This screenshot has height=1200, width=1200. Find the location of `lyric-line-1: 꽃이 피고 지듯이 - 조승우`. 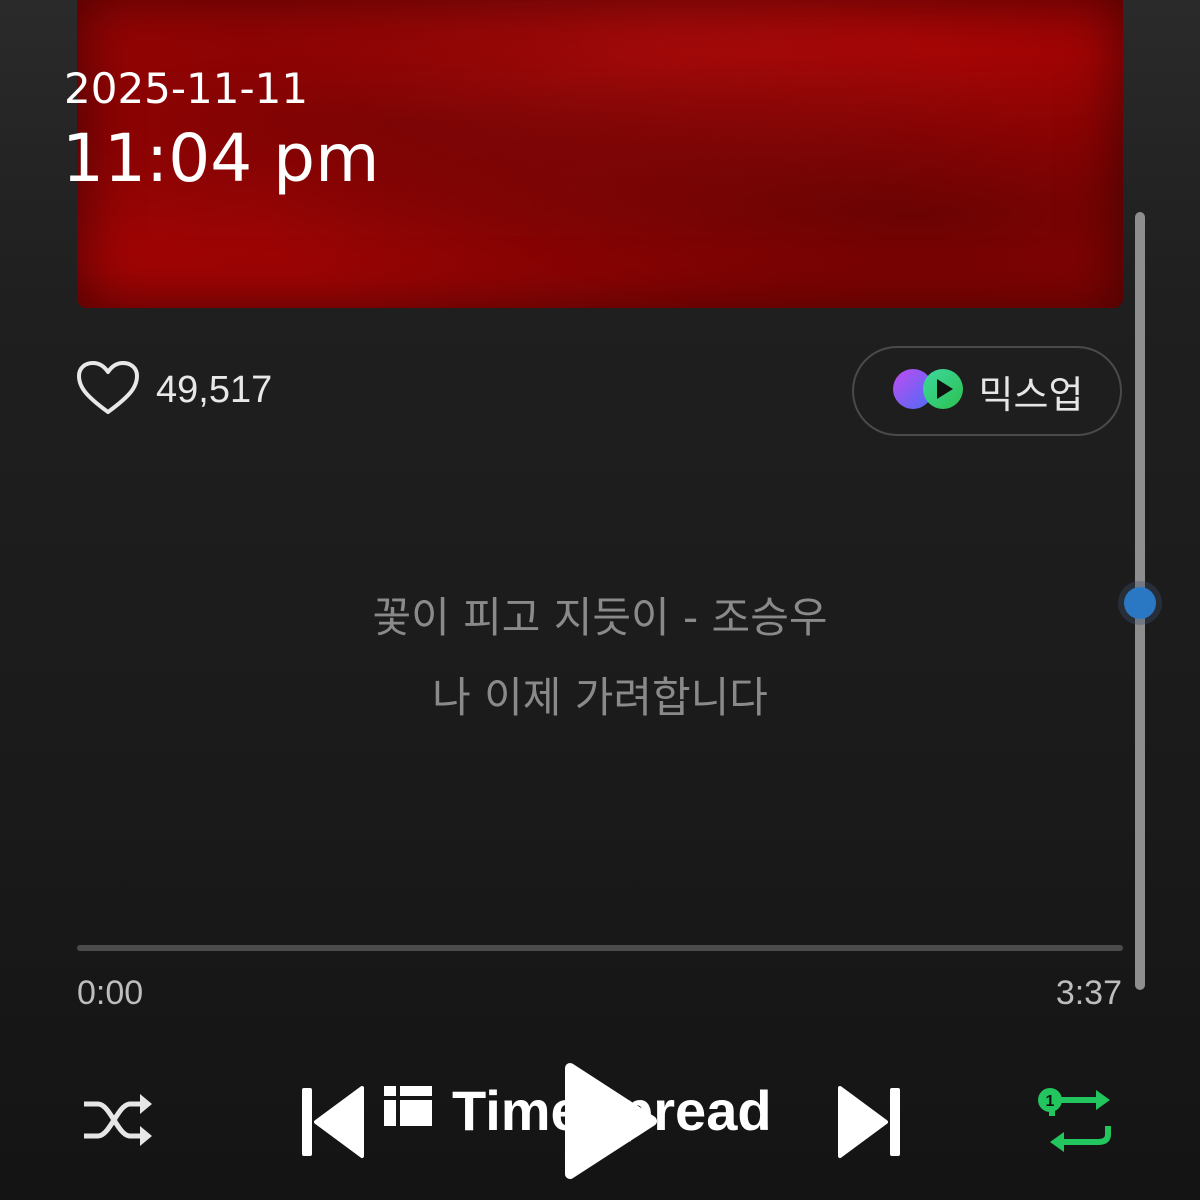

lyric-line-1: 꽃이 피고 지듯이 - 조승우 is located at coordinates (600, 617).